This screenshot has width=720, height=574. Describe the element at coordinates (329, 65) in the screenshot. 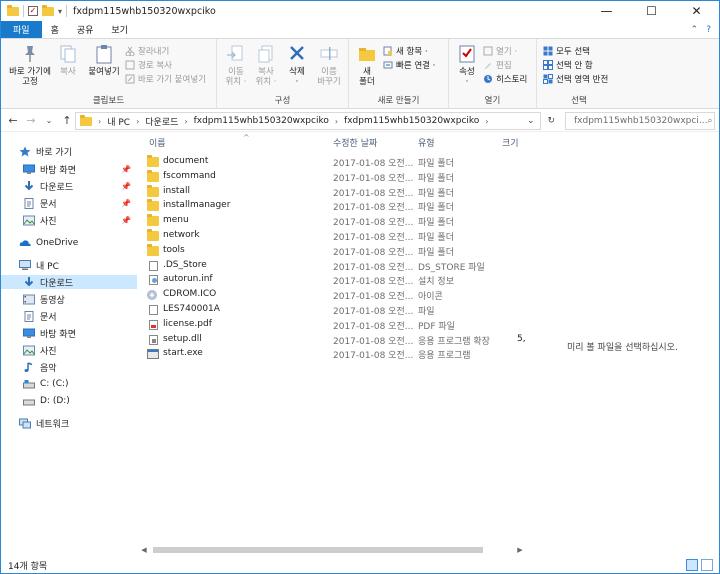

I see `rename-button: 이름 바꾸기` at that location.